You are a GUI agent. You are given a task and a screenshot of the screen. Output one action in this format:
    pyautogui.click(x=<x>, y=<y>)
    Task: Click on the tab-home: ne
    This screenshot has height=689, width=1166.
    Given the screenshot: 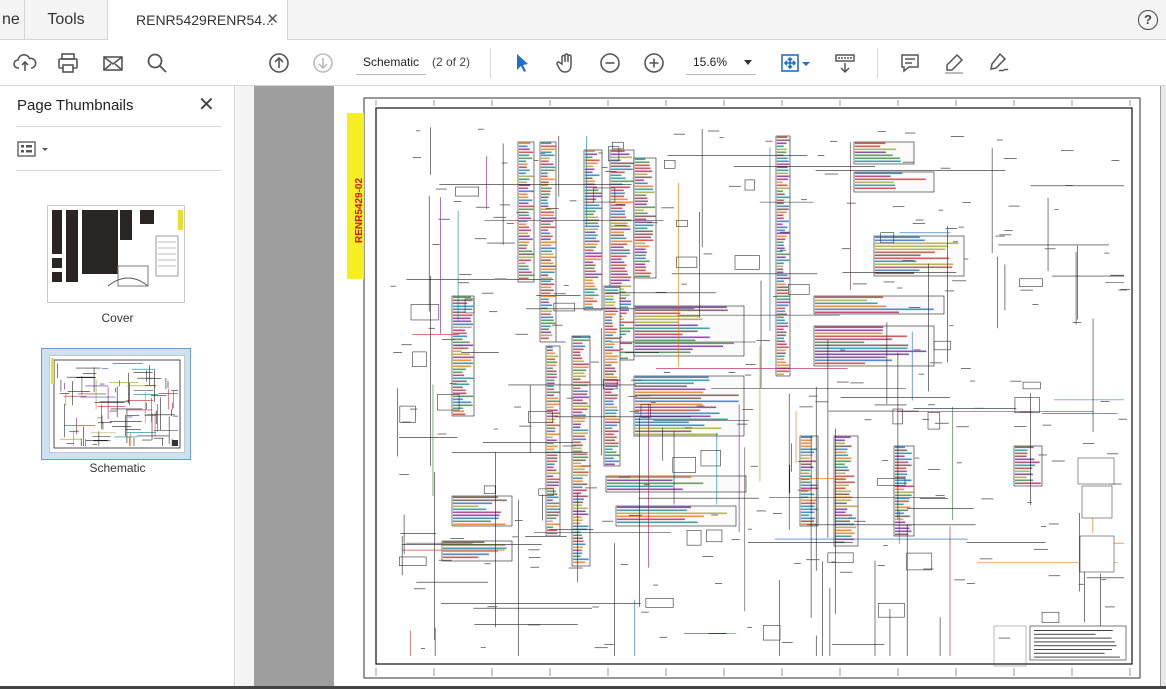 What is the action you would take?
    pyautogui.click(x=12, y=20)
    